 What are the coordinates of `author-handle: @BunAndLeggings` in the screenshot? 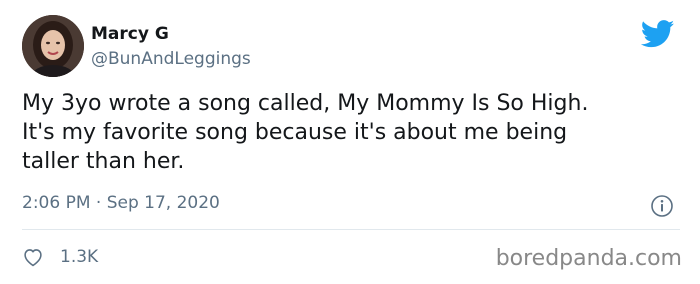 It's located at (171, 59).